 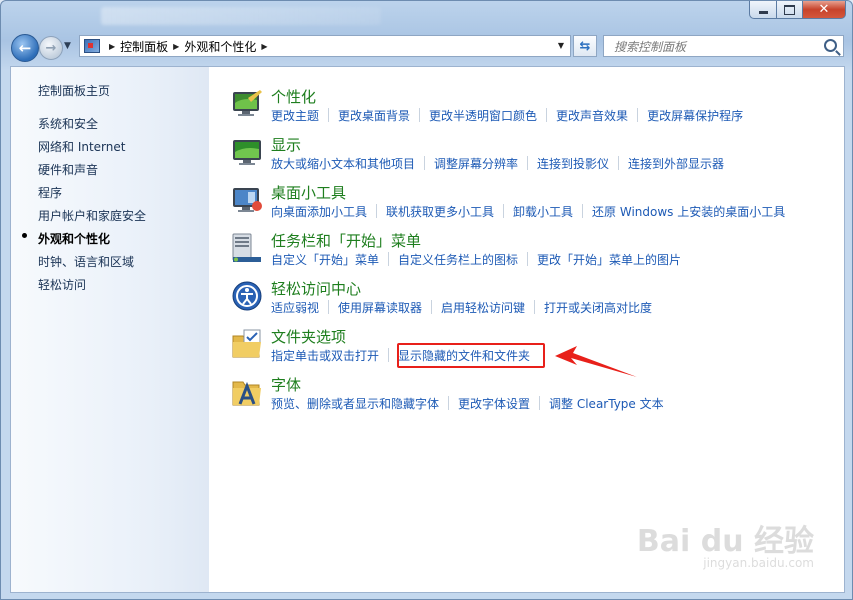 What do you see at coordinates (81, 146) in the screenshot?
I see `sidebar-item-network: 网络和 Internet` at bounding box center [81, 146].